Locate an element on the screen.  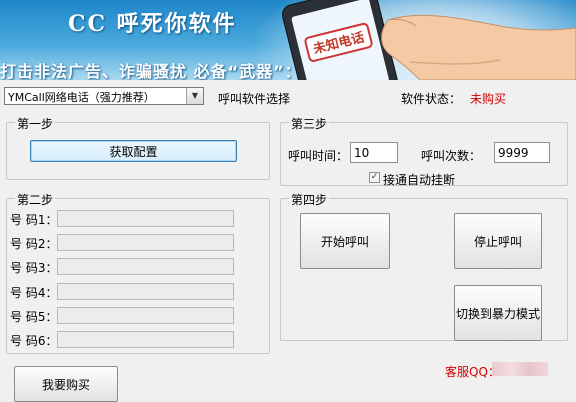
chevron-down-icon: ▼ is located at coordinates (194, 96).